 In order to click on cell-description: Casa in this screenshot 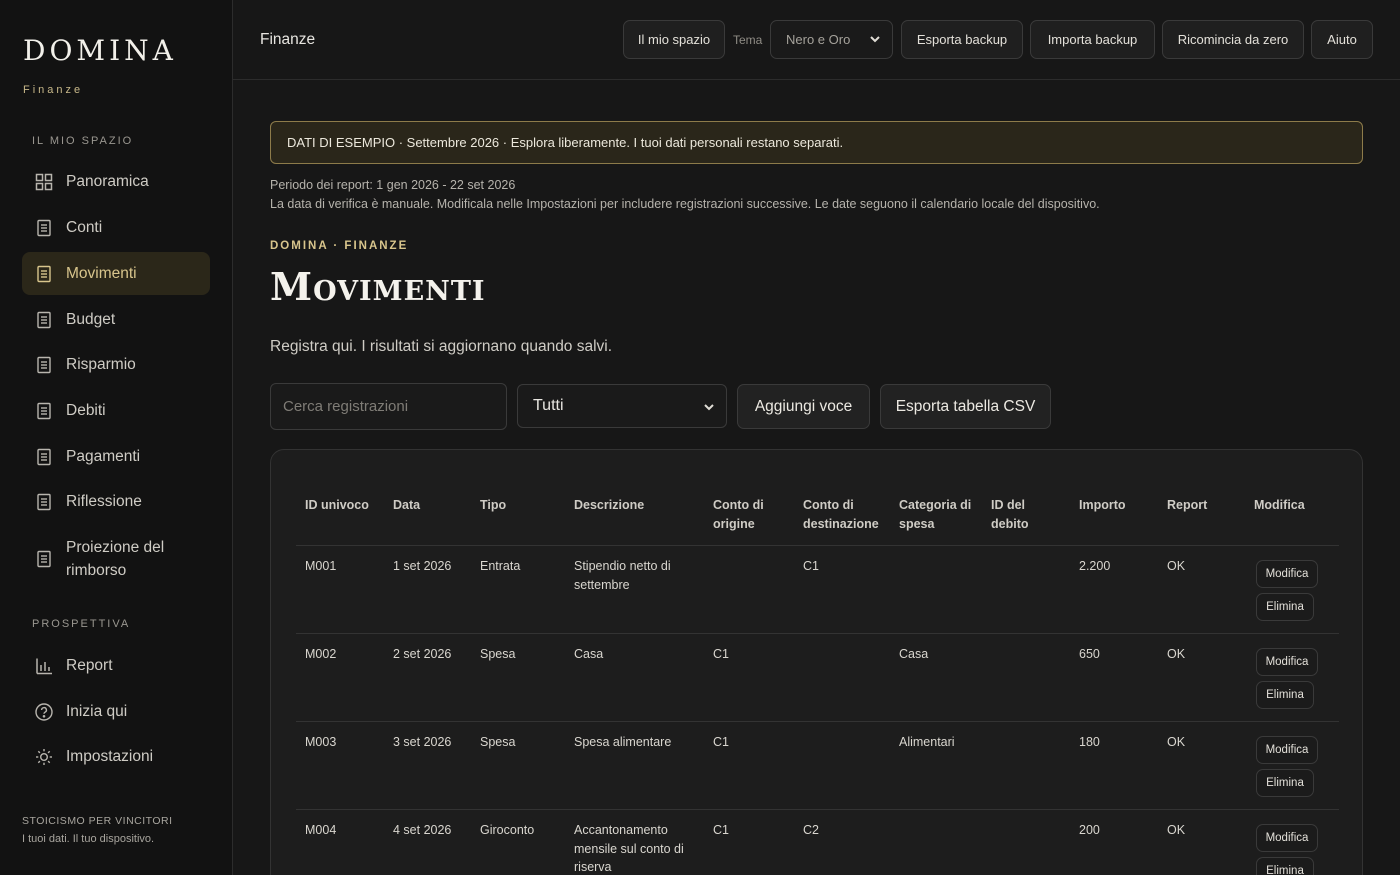, I will do `click(589, 654)`.